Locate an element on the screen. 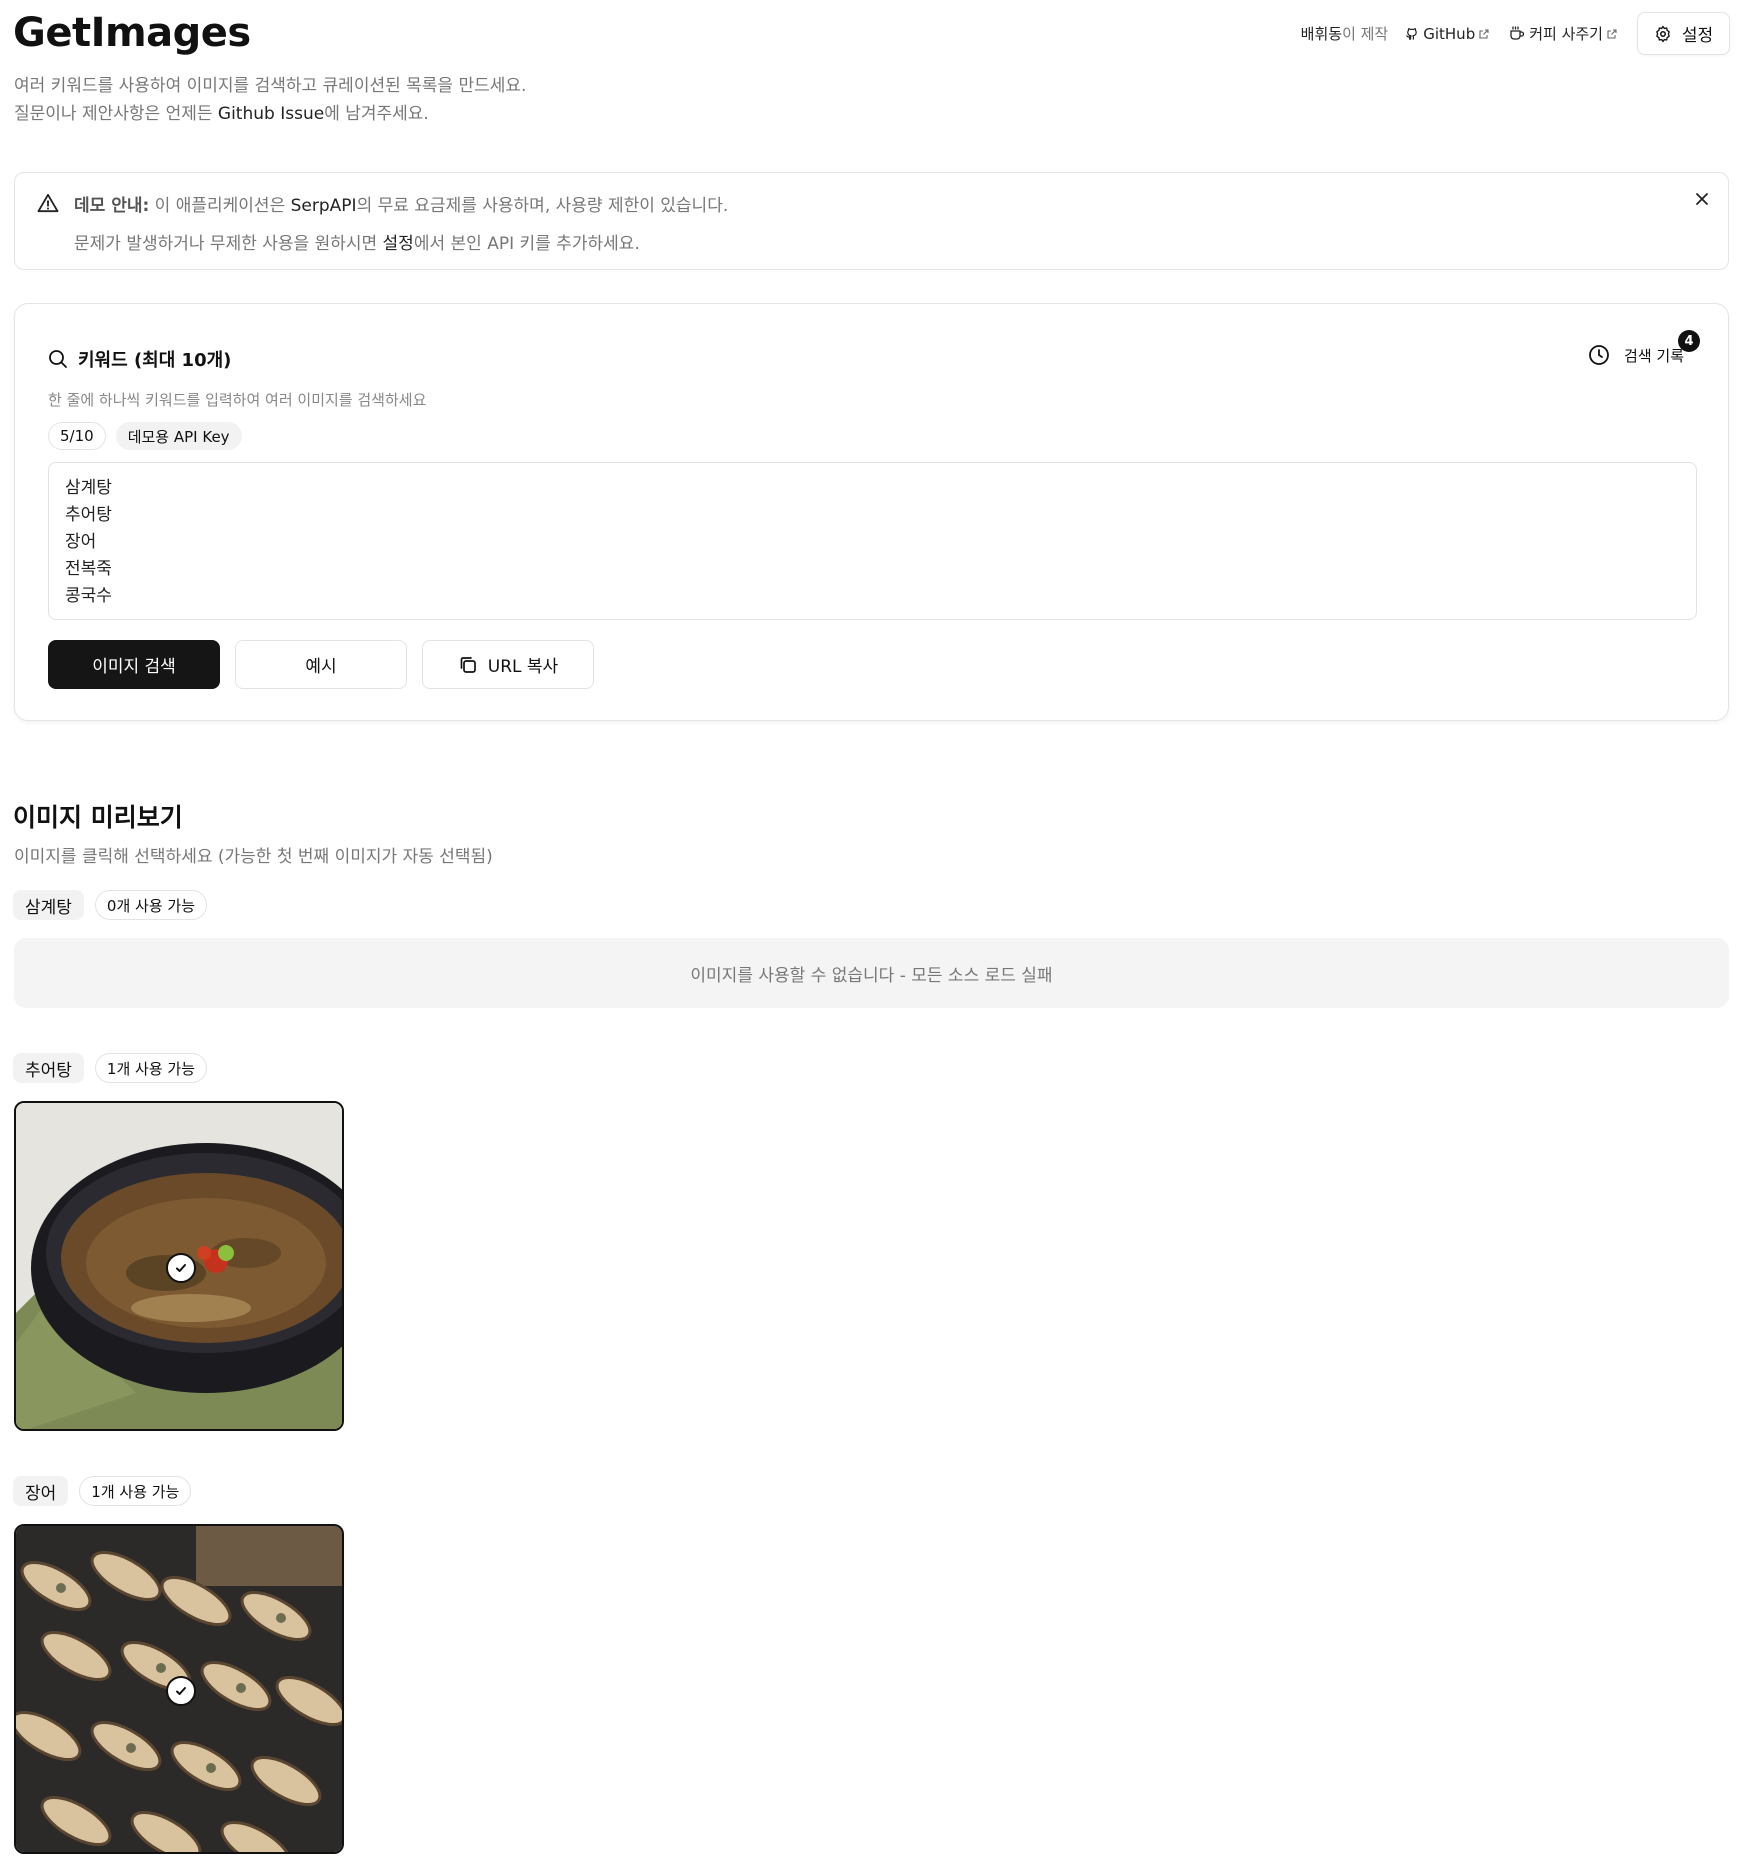 The image size is (1742, 1858). image-thumbnail-jangeo is located at coordinates (179, 1689).